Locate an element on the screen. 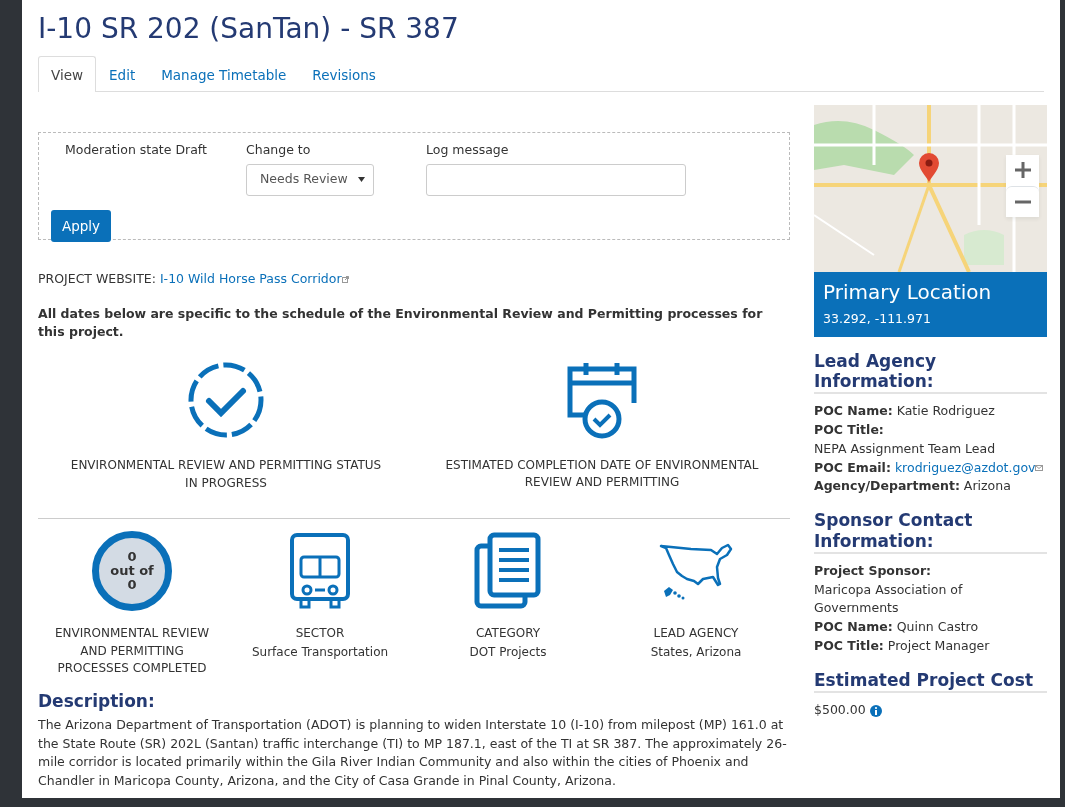 Image resolution: width=1065 pixels, height=807 pixels. status-label: ENVIRONMENTAL REVIEW AND PERMITTING STATUS is located at coordinates (226, 465).